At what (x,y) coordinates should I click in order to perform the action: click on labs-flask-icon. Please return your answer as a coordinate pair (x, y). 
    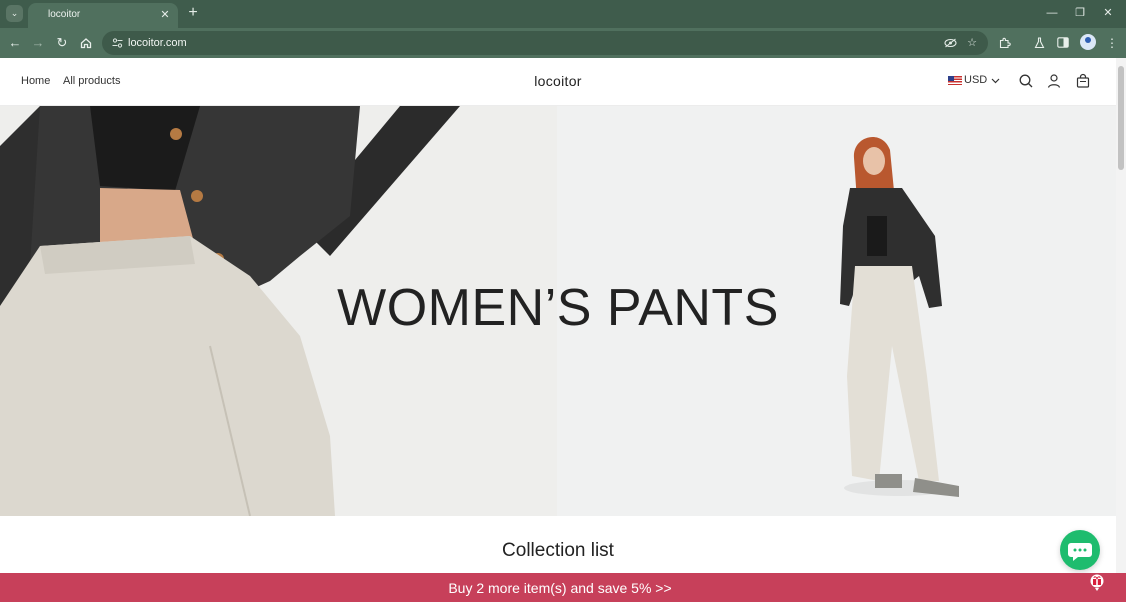
    Looking at the image, I should click on (1039, 43).